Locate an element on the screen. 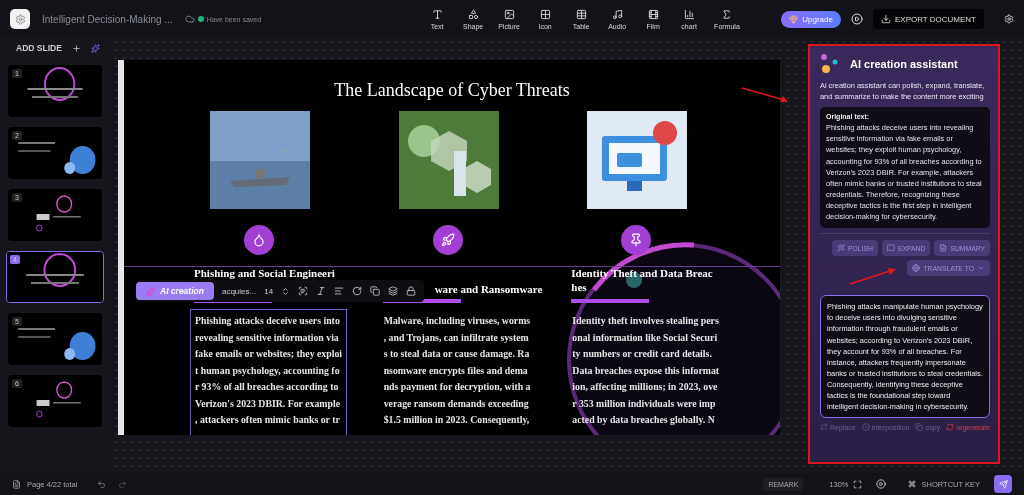  align-icon is located at coordinates (339, 291).